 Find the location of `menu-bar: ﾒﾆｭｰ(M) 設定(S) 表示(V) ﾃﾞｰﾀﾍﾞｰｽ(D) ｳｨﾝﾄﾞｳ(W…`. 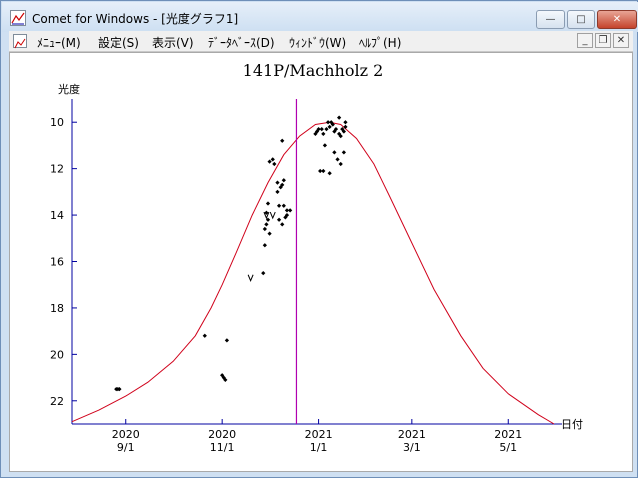

menu-bar: ﾒﾆｭｰ(M) 設定(S) 表示(V) ﾃﾞｰﾀﾍﾞｰｽ(D) ｳｨﾝﾄﾞｳ(W… is located at coordinates (321, 41).